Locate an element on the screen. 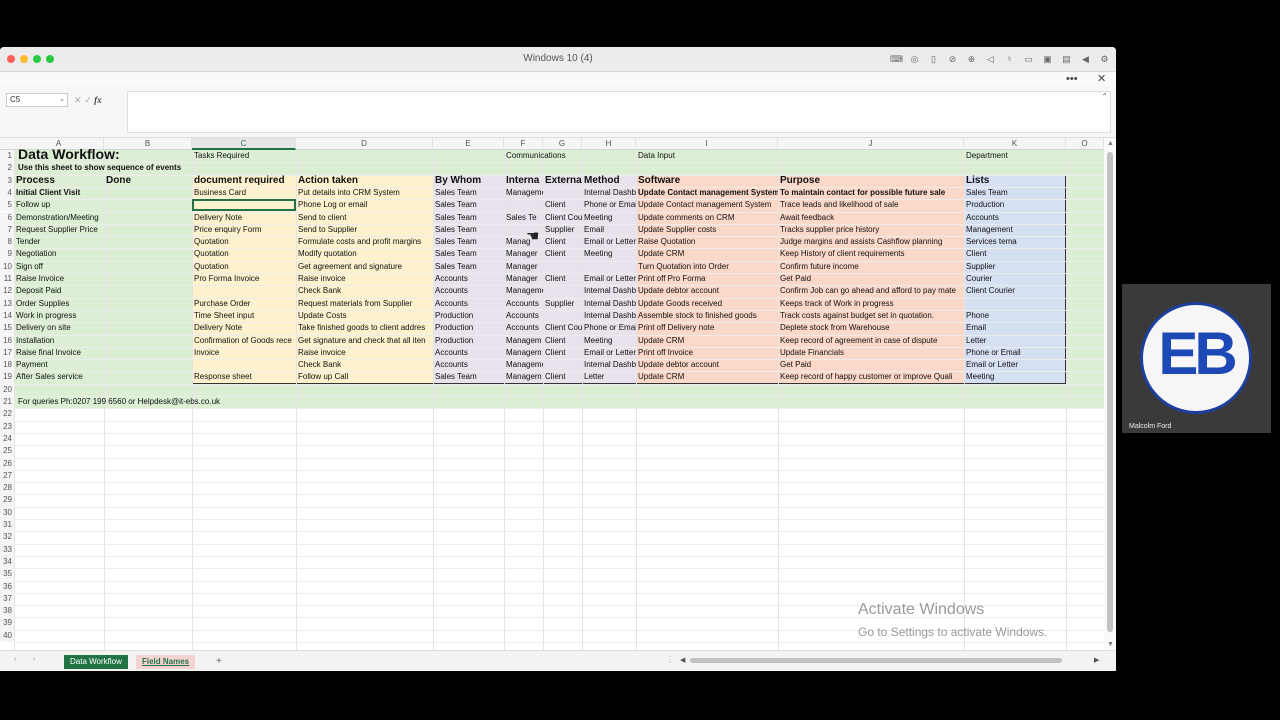 This screenshot has width=1280, height=720. scroll-up-icon: ▲ is located at coordinates (1110, 143).